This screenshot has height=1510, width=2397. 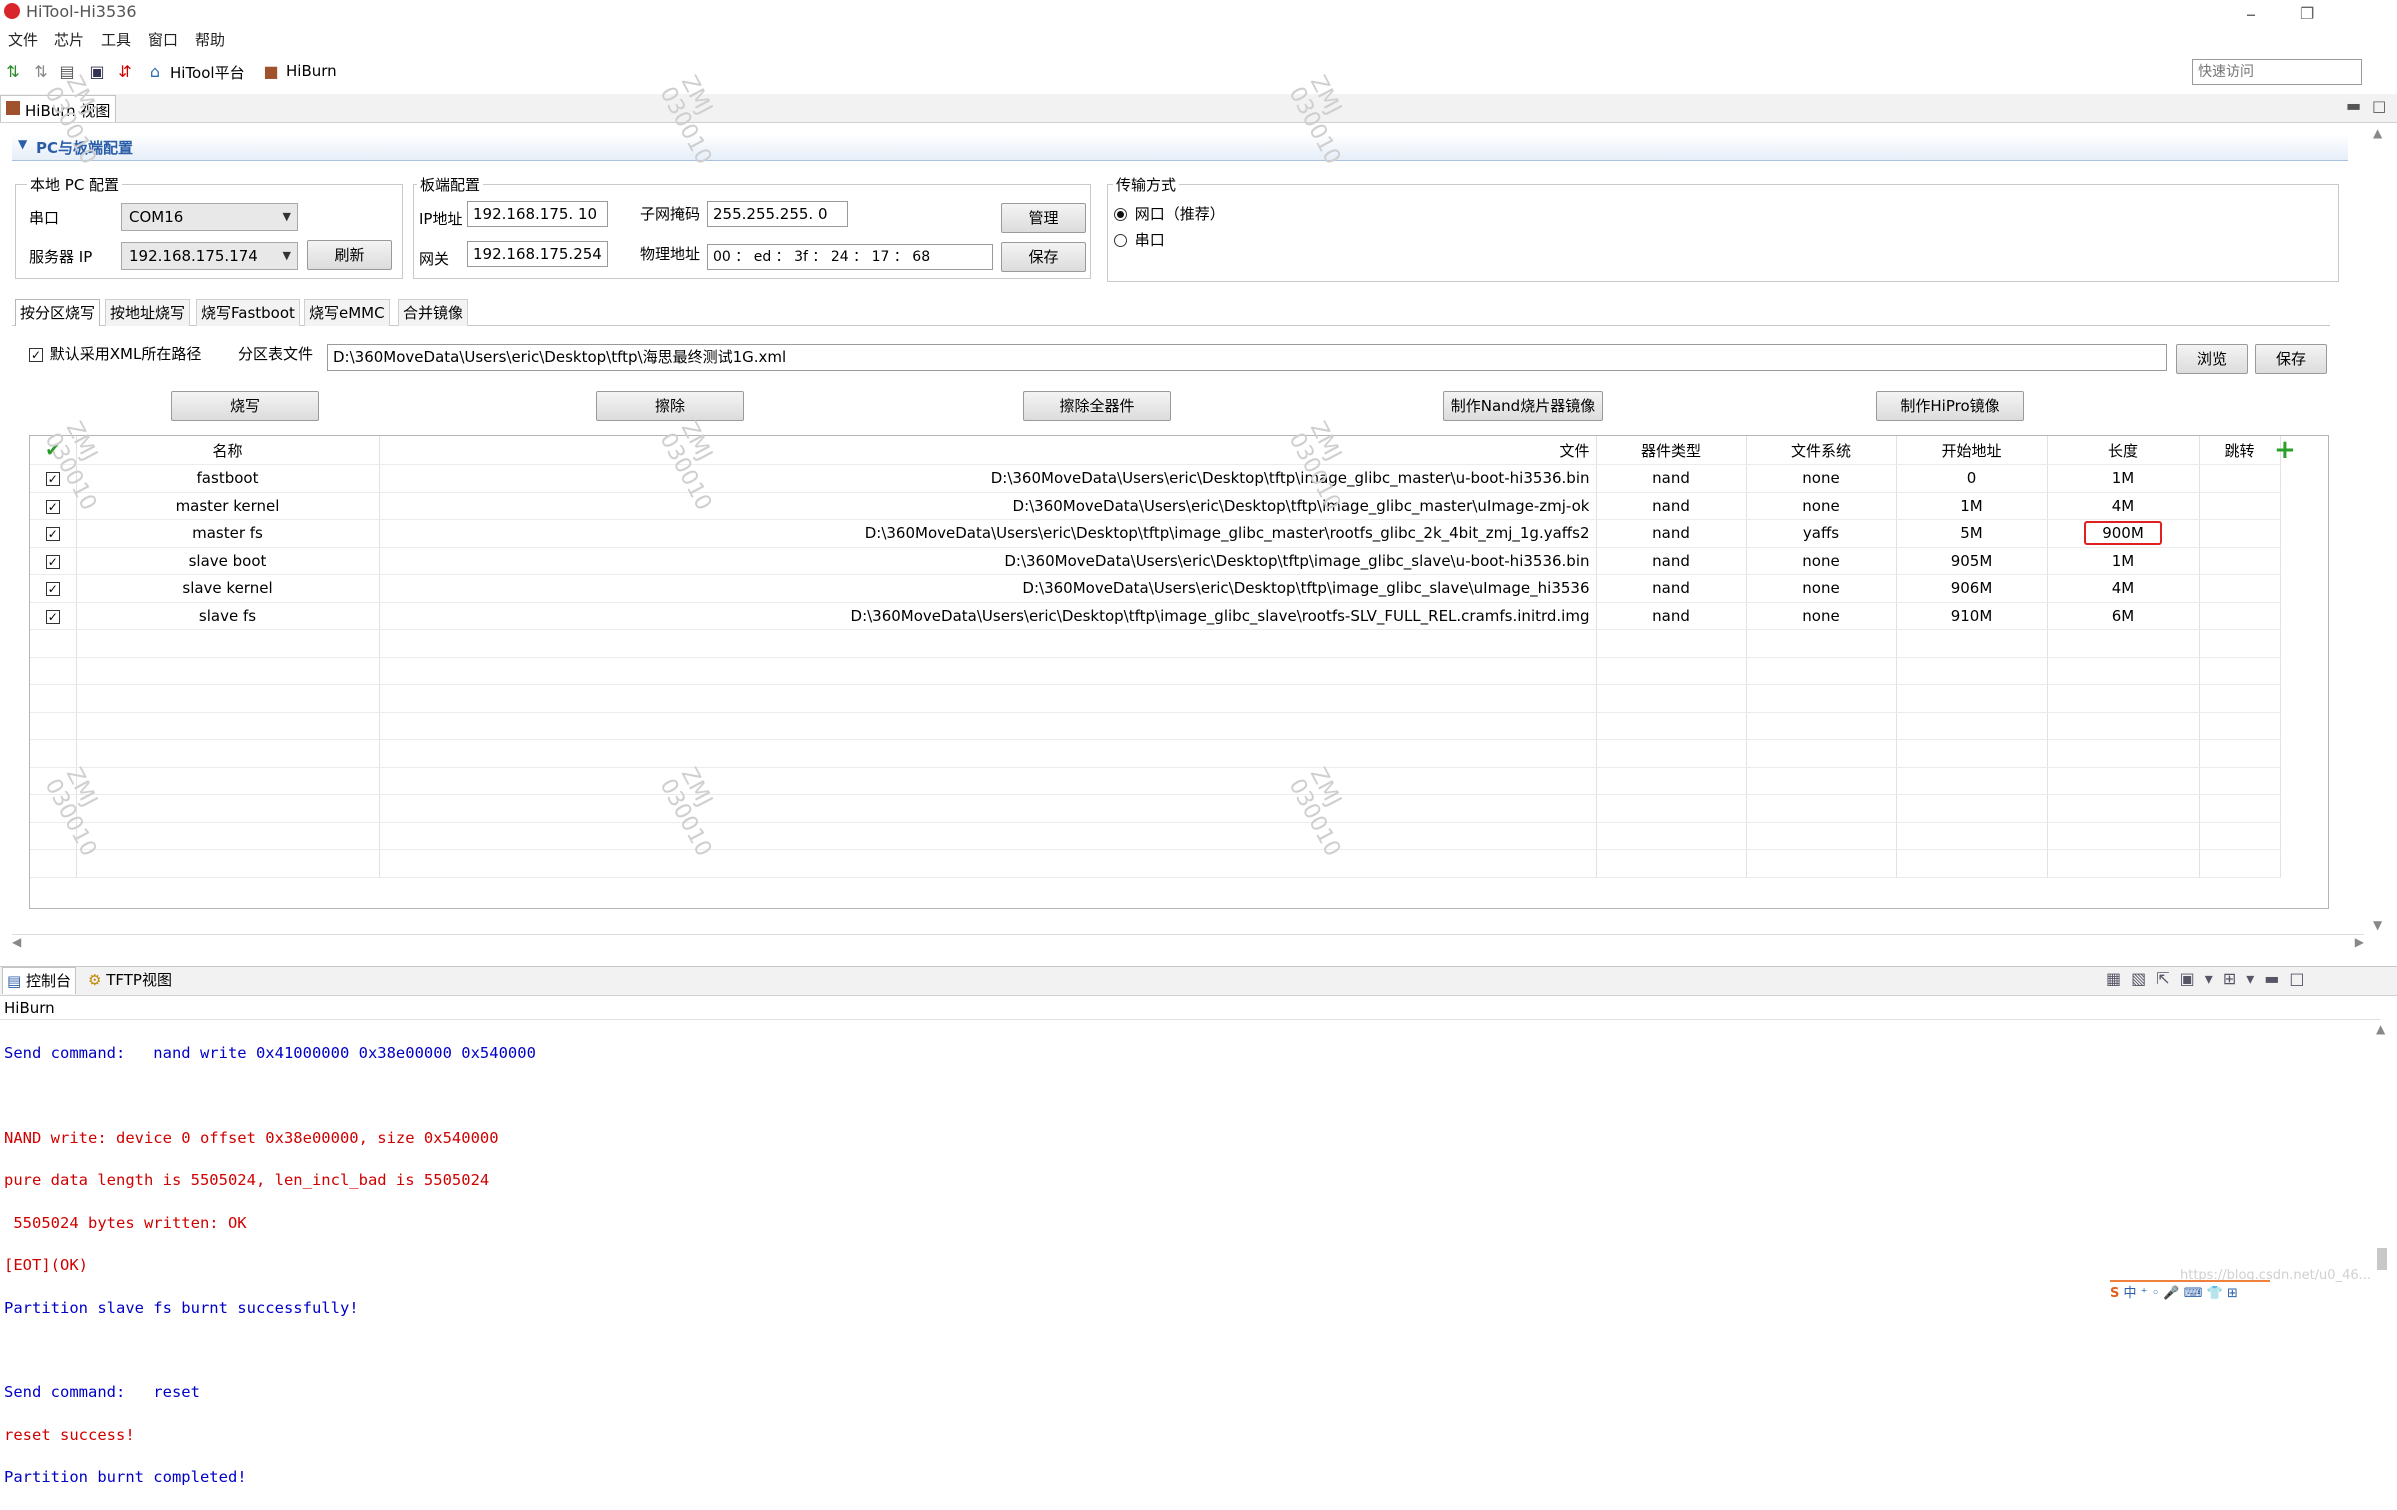 I want to click on clear-console-icon: ▦, so click(x=2118, y=978).